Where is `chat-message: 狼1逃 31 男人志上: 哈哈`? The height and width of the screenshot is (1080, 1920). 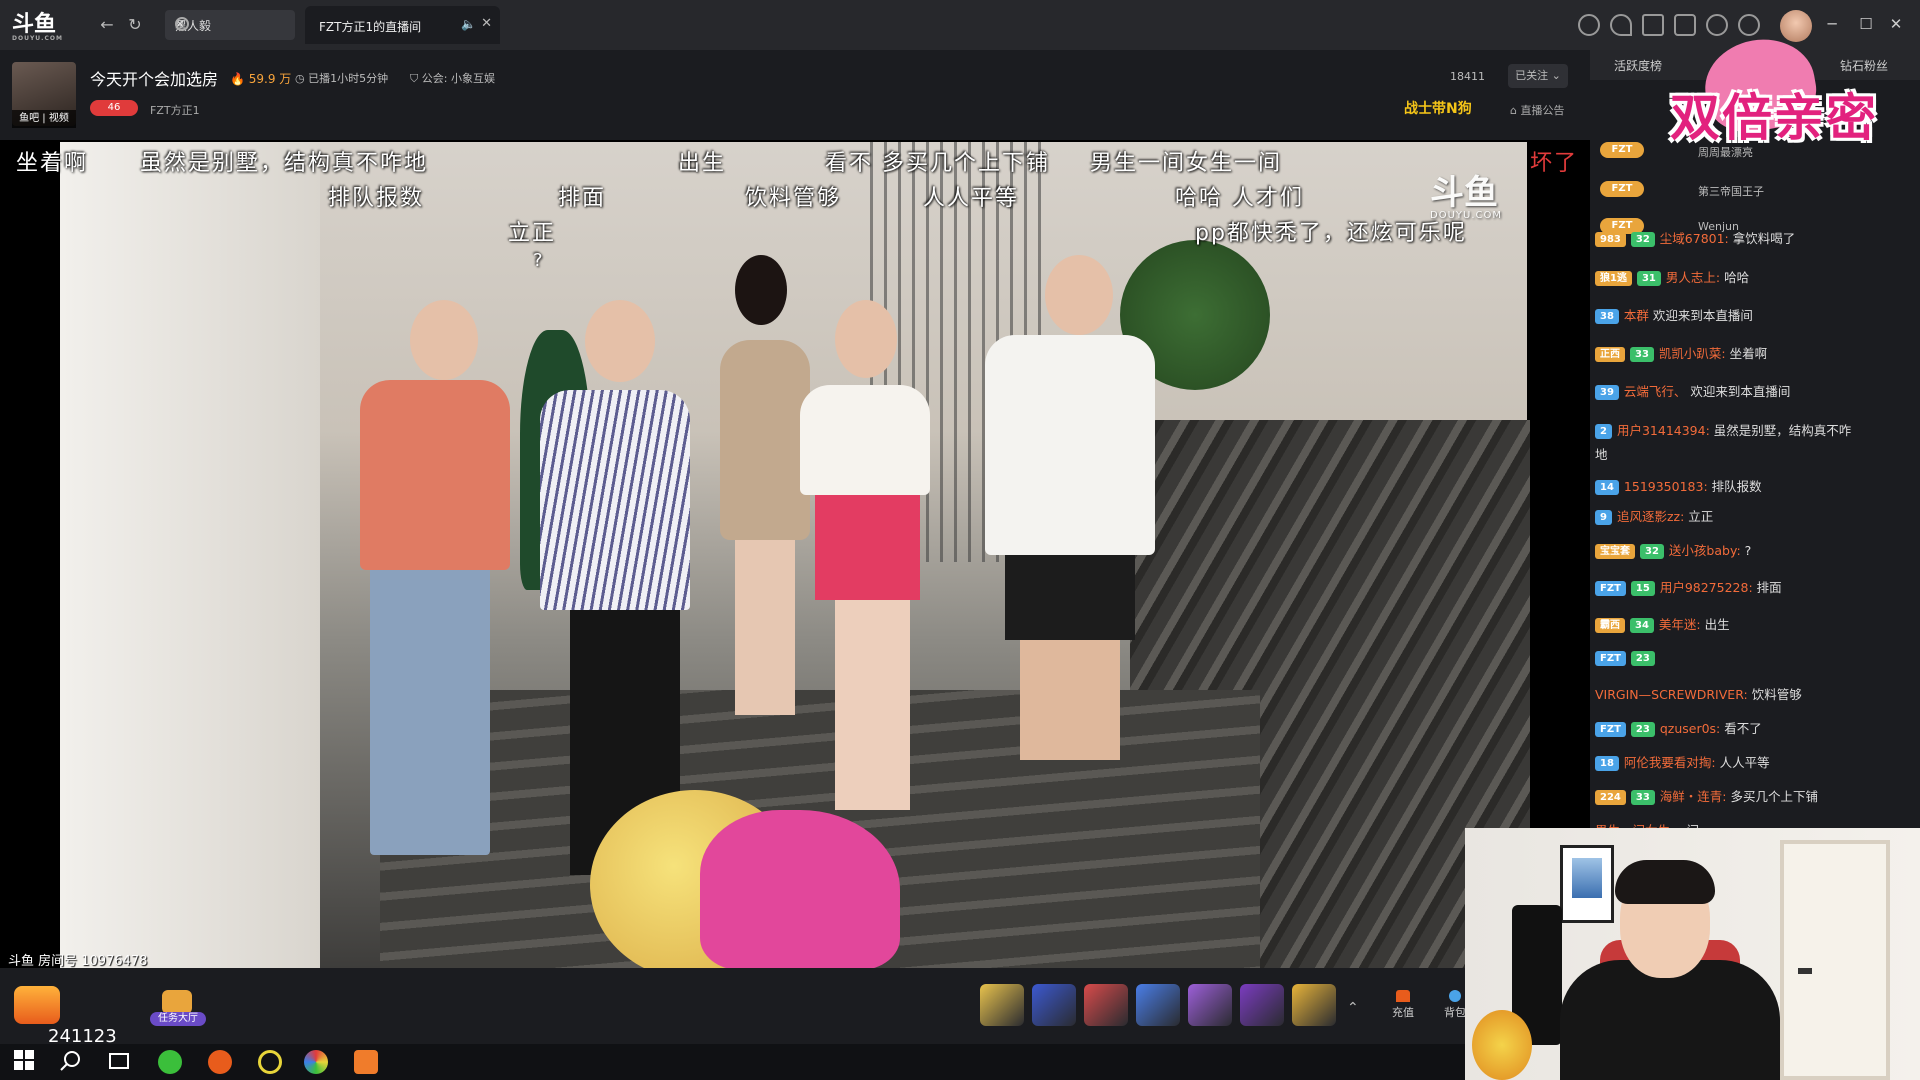
chat-message: 狼1逃 31 男人志上: 哈哈 is located at coordinates (1672, 276).